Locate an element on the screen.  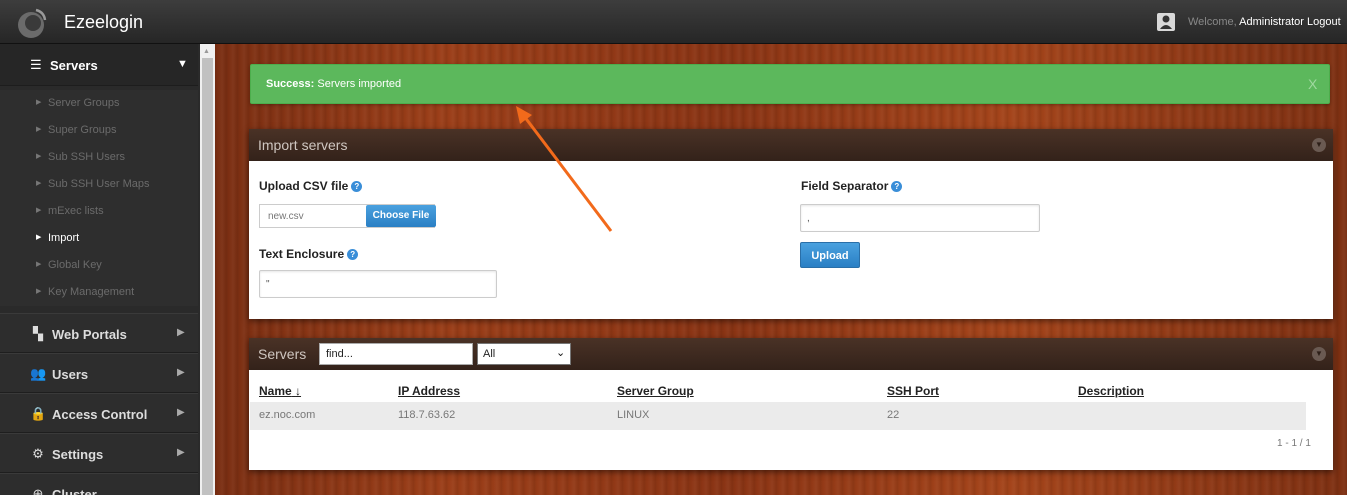
choose-file-button: Choose File is located at coordinates (401, 216).